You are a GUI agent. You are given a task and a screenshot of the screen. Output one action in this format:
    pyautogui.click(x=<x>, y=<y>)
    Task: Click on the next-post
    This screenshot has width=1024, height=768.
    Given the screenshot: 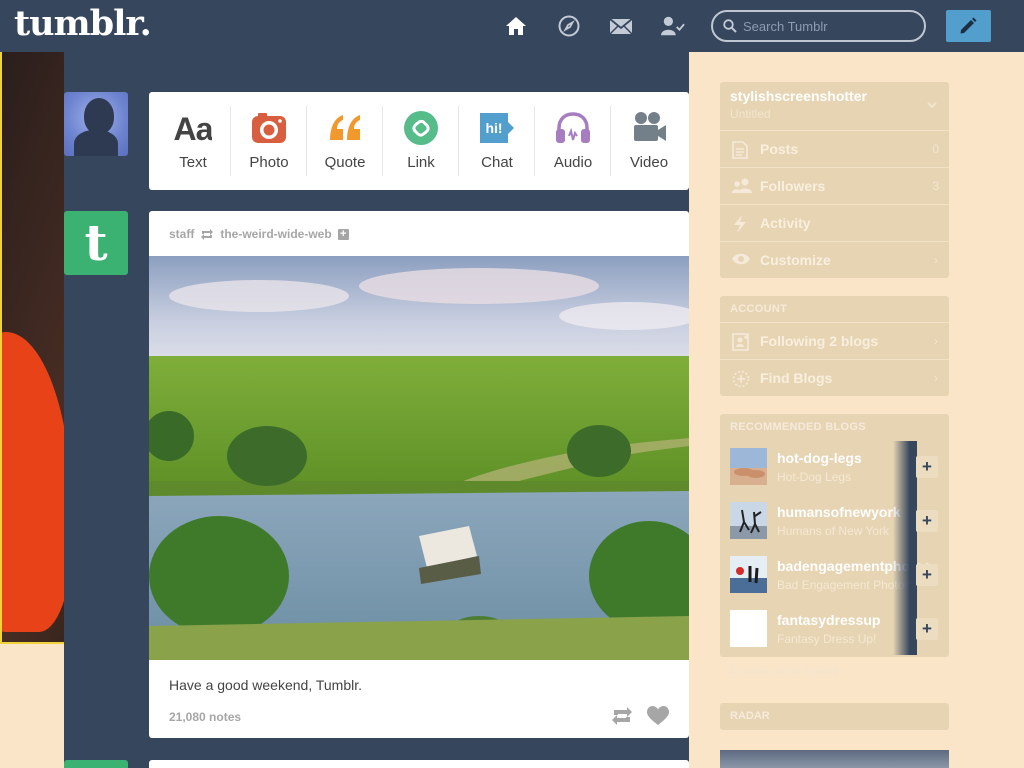 What is the action you would take?
    pyautogui.click(x=419, y=764)
    